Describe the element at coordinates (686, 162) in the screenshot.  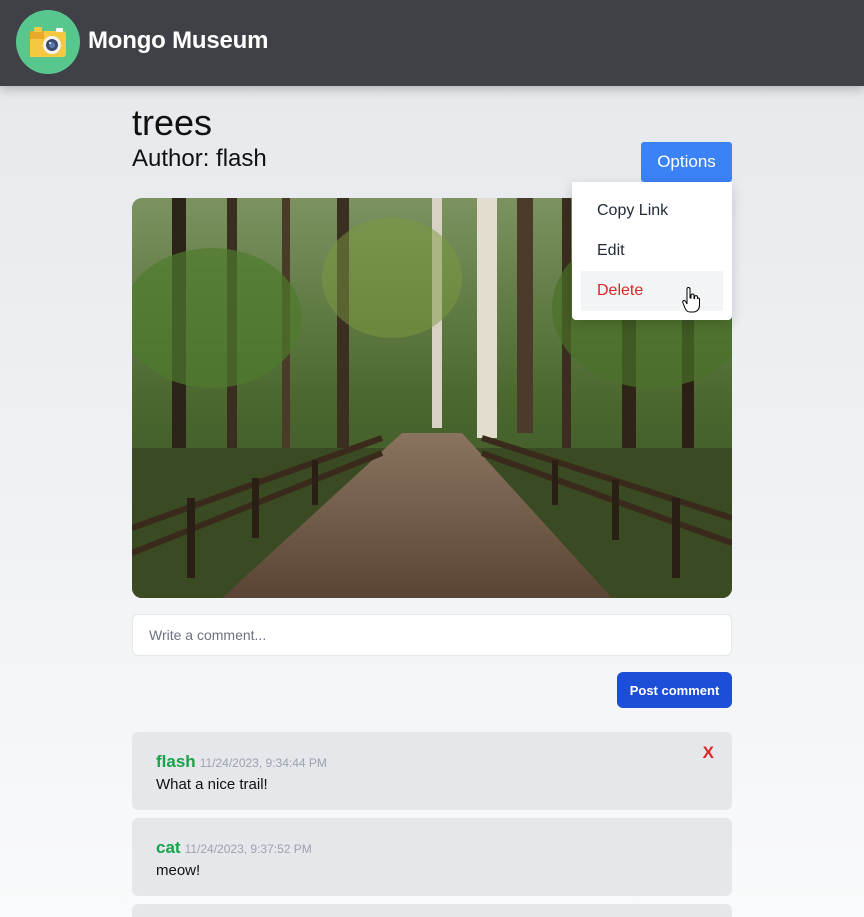
I see `options-button: Options` at that location.